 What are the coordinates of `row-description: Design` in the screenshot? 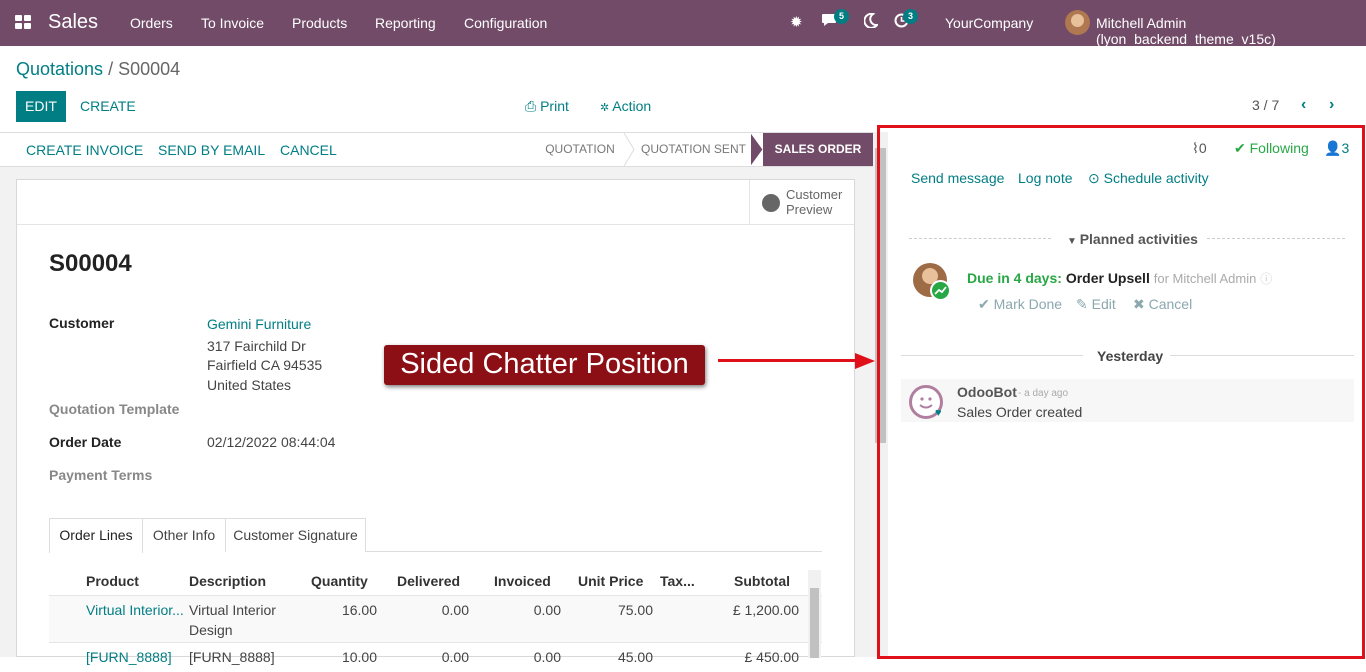 It's located at (211, 630).